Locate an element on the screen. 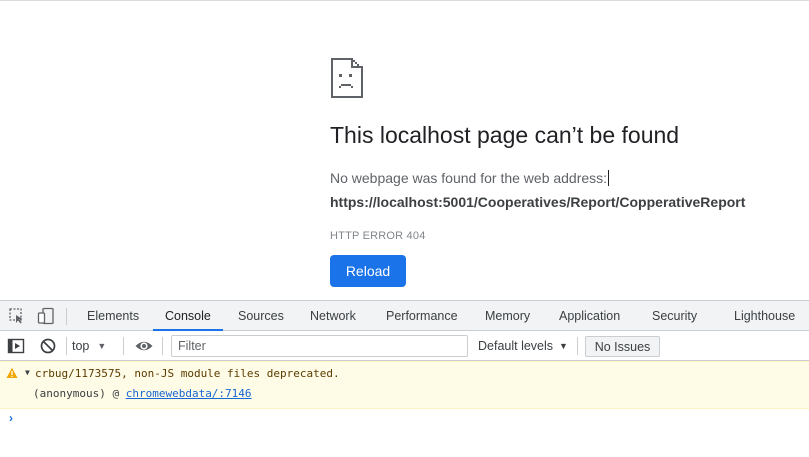 This screenshot has width=809, height=457. stack-prefix: (anonymous) @ is located at coordinates (79, 393).